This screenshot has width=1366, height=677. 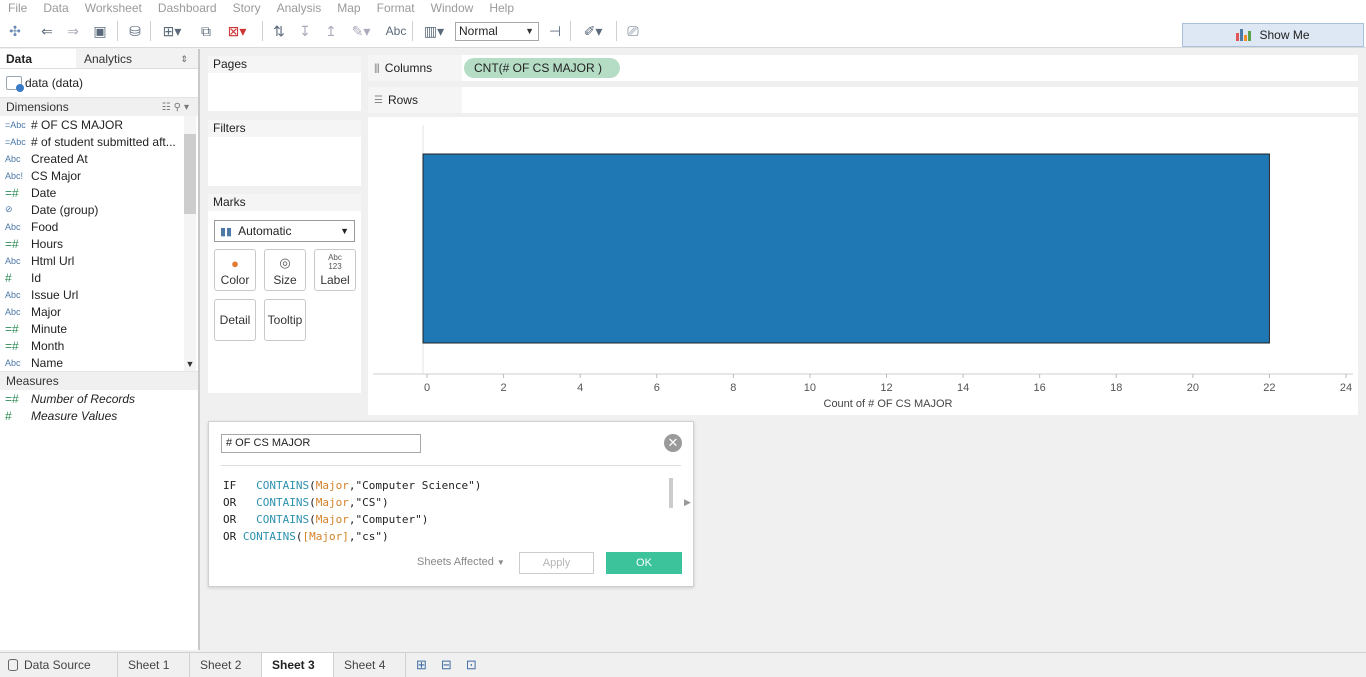 I want to click on new-datasource-icon: ⛁, so click(x=135, y=31).